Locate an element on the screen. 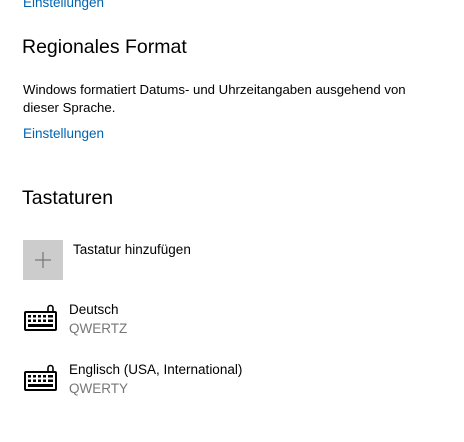 Image resolution: width=464 pixels, height=442 pixels. regional-settings-link: Einstellungen is located at coordinates (63, 133).